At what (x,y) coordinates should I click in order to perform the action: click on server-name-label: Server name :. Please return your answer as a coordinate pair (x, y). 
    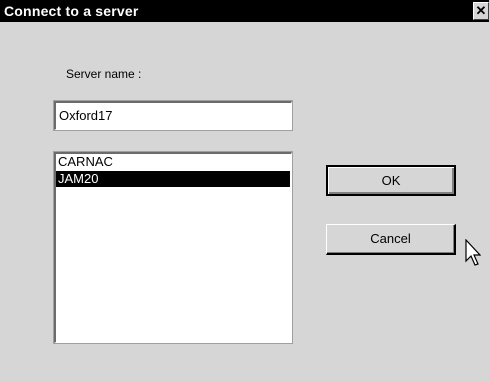
    Looking at the image, I should click on (104, 74).